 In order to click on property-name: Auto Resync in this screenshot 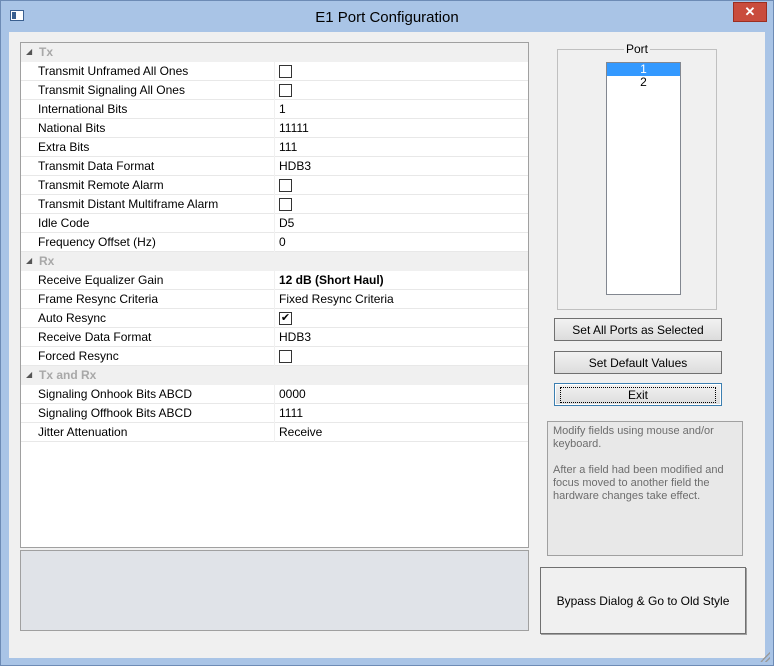, I will do `click(72, 318)`.